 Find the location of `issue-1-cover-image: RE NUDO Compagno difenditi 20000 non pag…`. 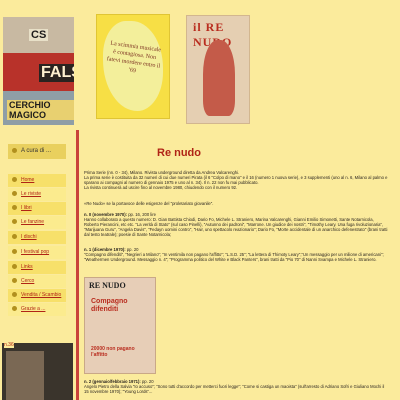

issue-1-cover-image: RE NUDO Compagno difenditi 20000 non pag… is located at coordinates (120, 325).